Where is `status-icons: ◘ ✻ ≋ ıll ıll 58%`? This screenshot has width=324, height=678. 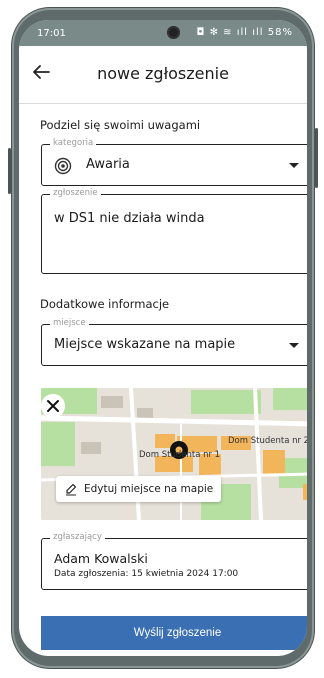 status-icons: ◘ ✻ ≋ ıll ıll 58% is located at coordinates (245, 32).